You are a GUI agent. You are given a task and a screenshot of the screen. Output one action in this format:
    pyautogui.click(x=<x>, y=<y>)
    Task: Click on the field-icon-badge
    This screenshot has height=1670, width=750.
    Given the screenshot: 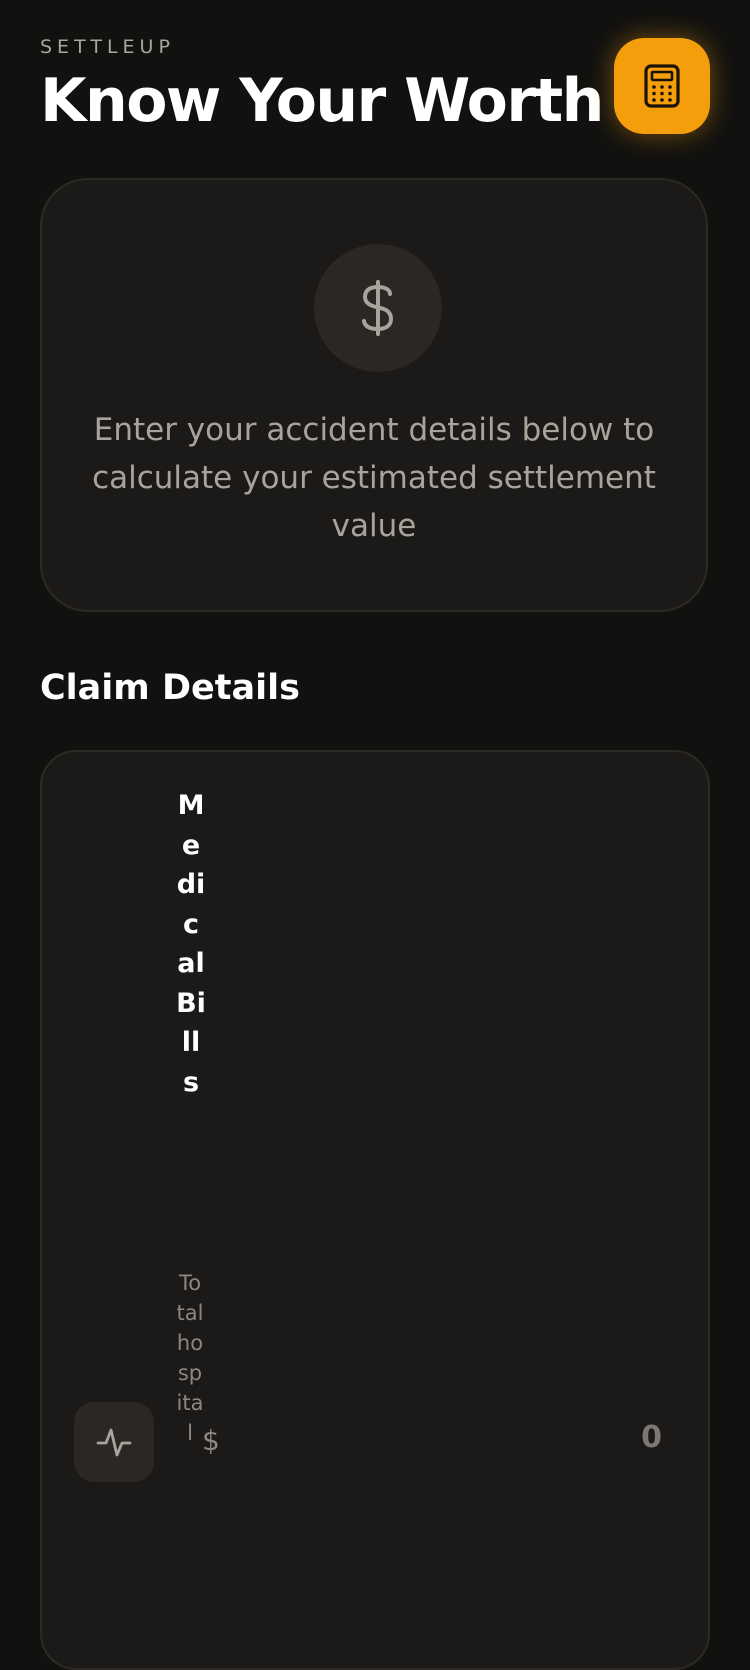 What is the action you would take?
    pyautogui.click(x=114, y=1442)
    